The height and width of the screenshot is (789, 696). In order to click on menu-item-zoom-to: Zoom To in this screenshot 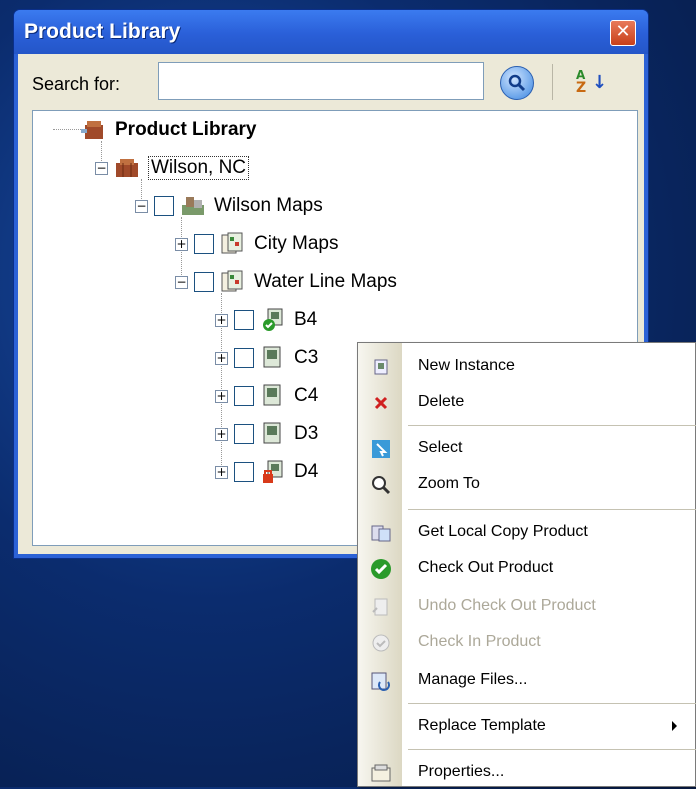, I will do `click(527, 484)`.